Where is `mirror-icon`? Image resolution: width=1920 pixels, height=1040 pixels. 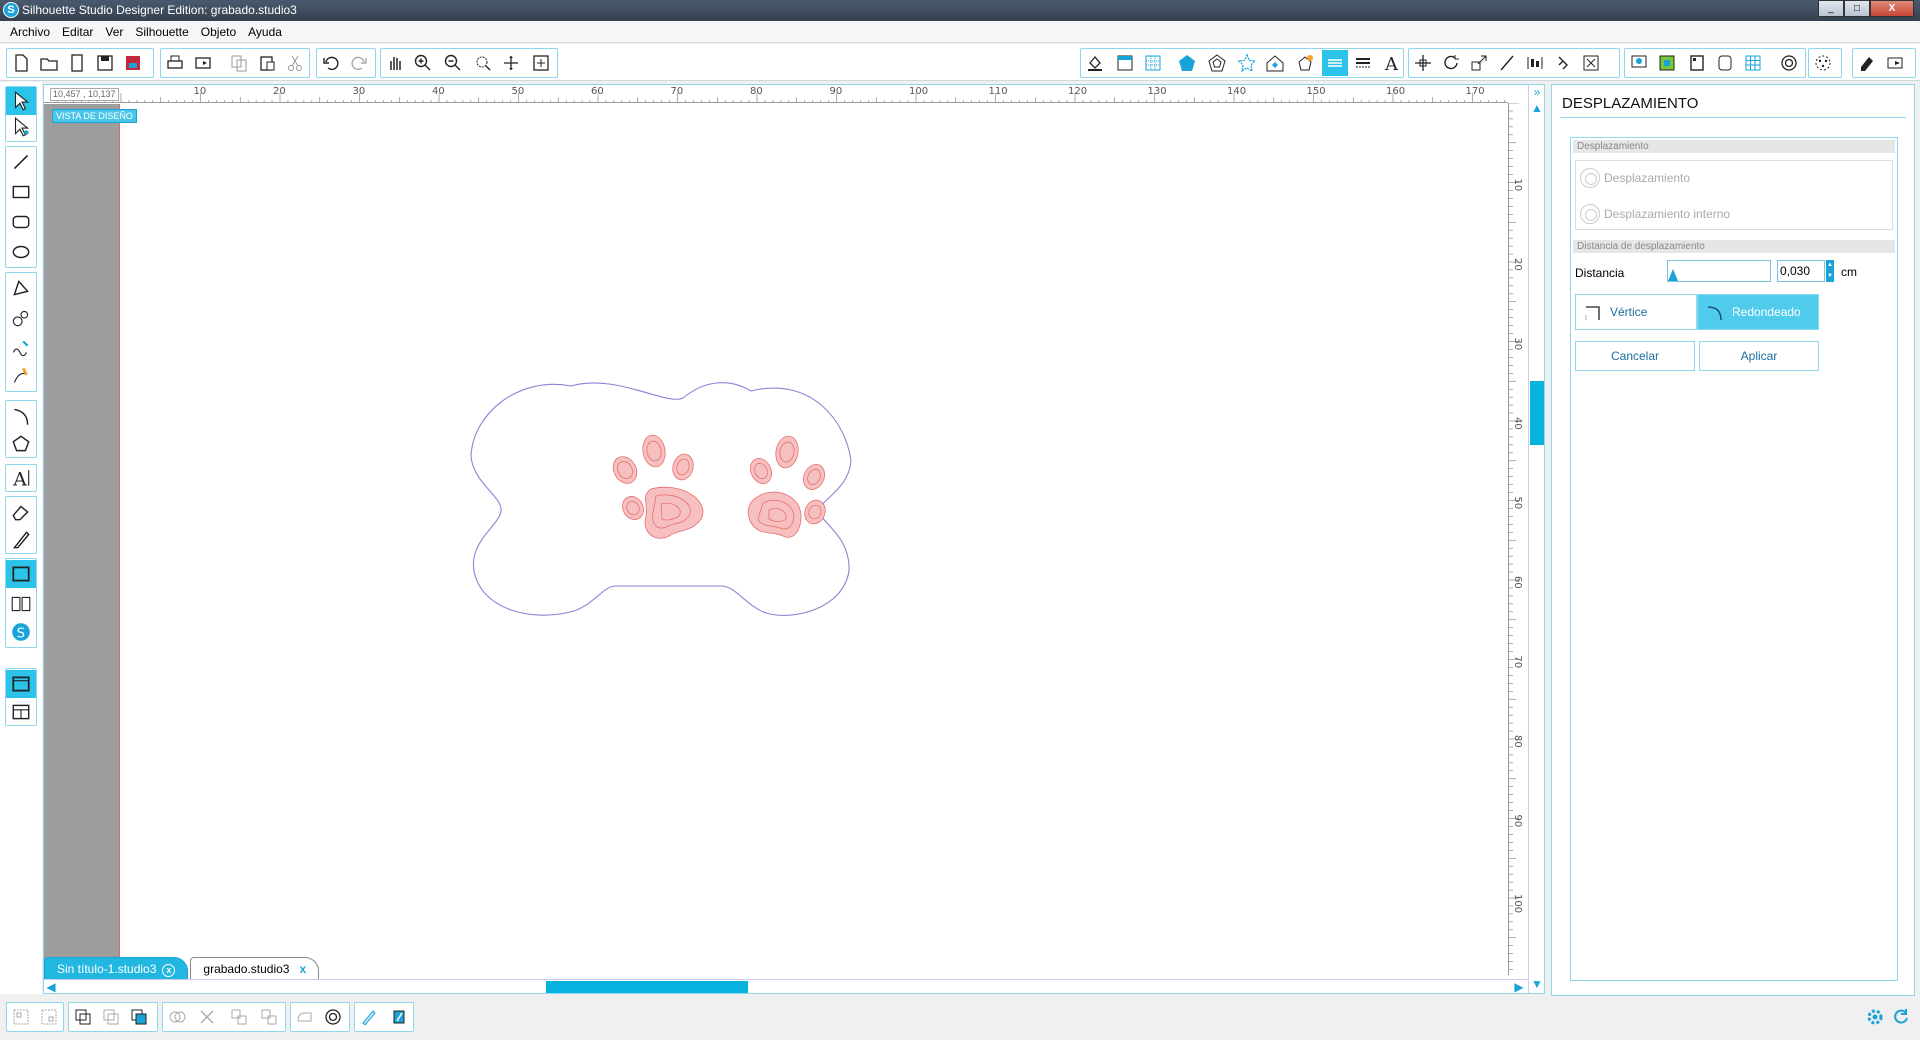
mirror-icon is located at coordinates (269, 1017).